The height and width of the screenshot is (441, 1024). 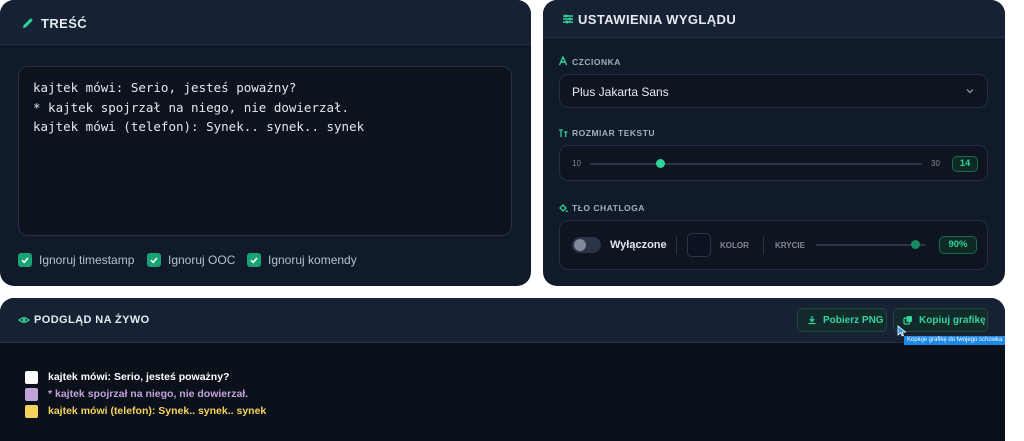 I want to click on opacity-slider-track, so click(x=871, y=245).